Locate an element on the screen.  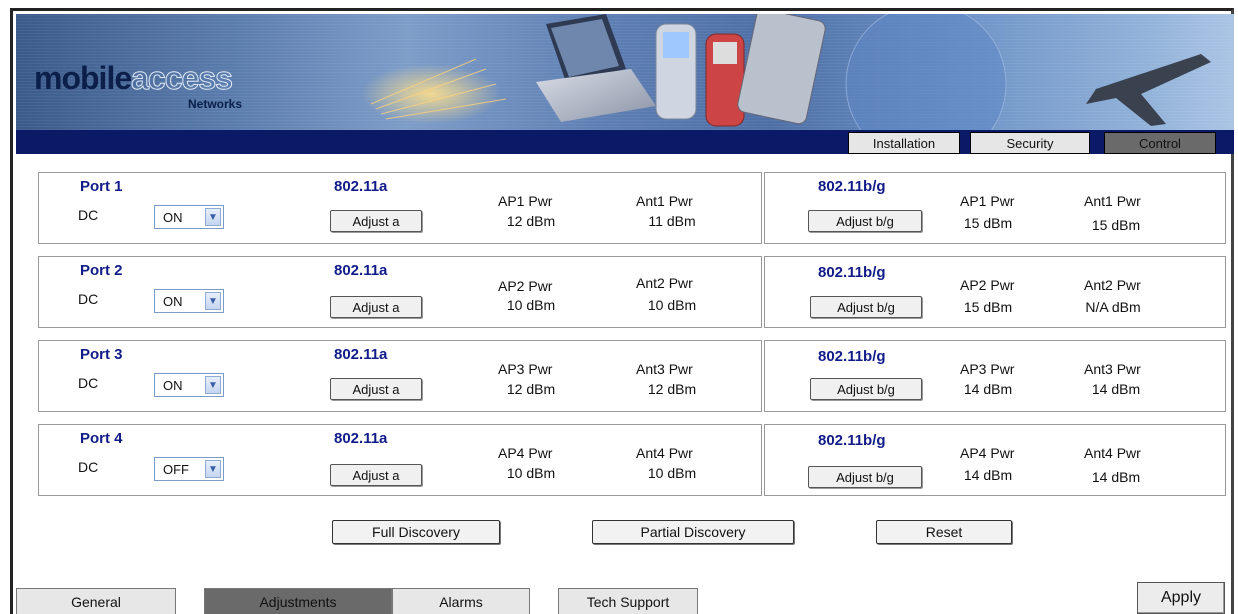
partial-discovery-button: Partial Discovery is located at coordinates (693, 532).